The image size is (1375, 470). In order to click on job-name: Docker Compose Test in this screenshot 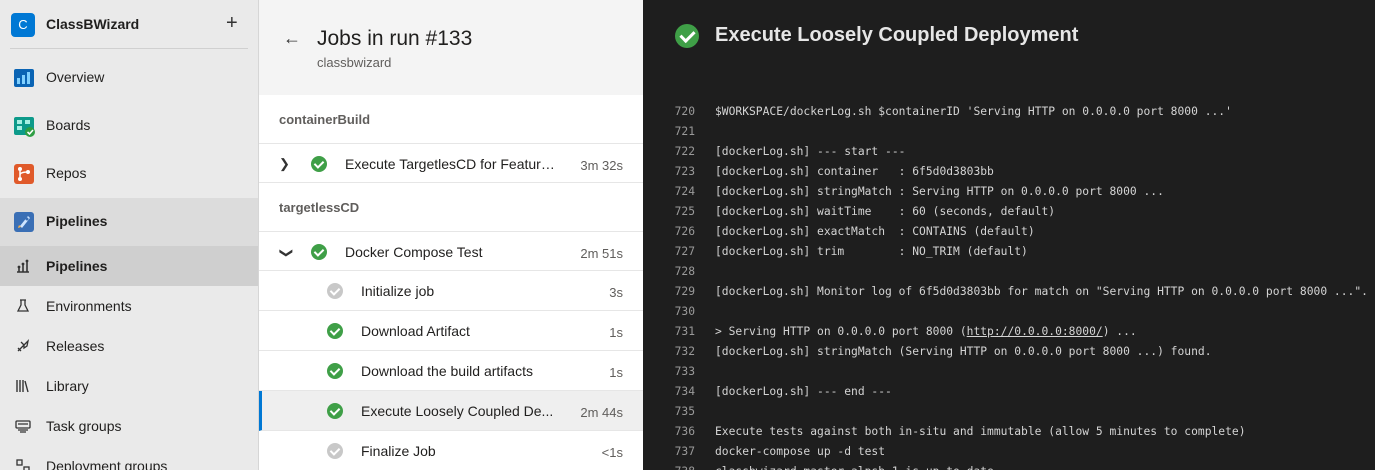, I will do `click(414, 252)`.